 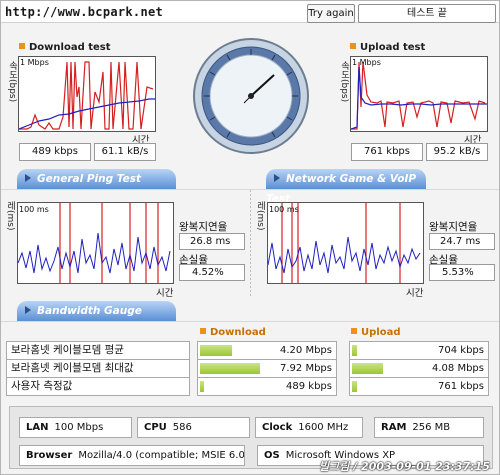 I want to click on ping-scale: 100 ms, so click(x=34, y=209).